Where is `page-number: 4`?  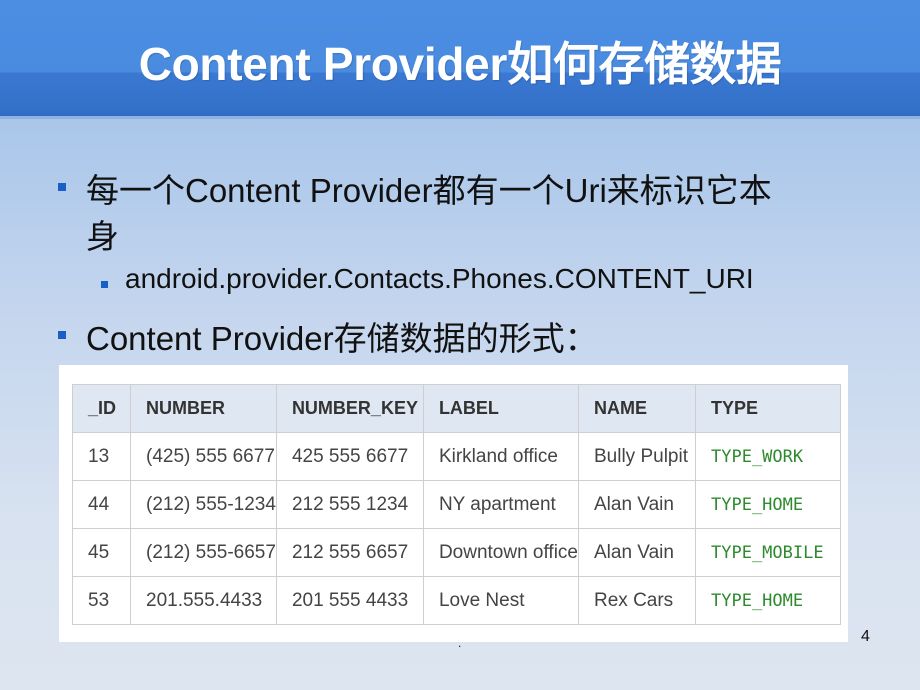
page-number: 4 is located at coordinates (865, 636).